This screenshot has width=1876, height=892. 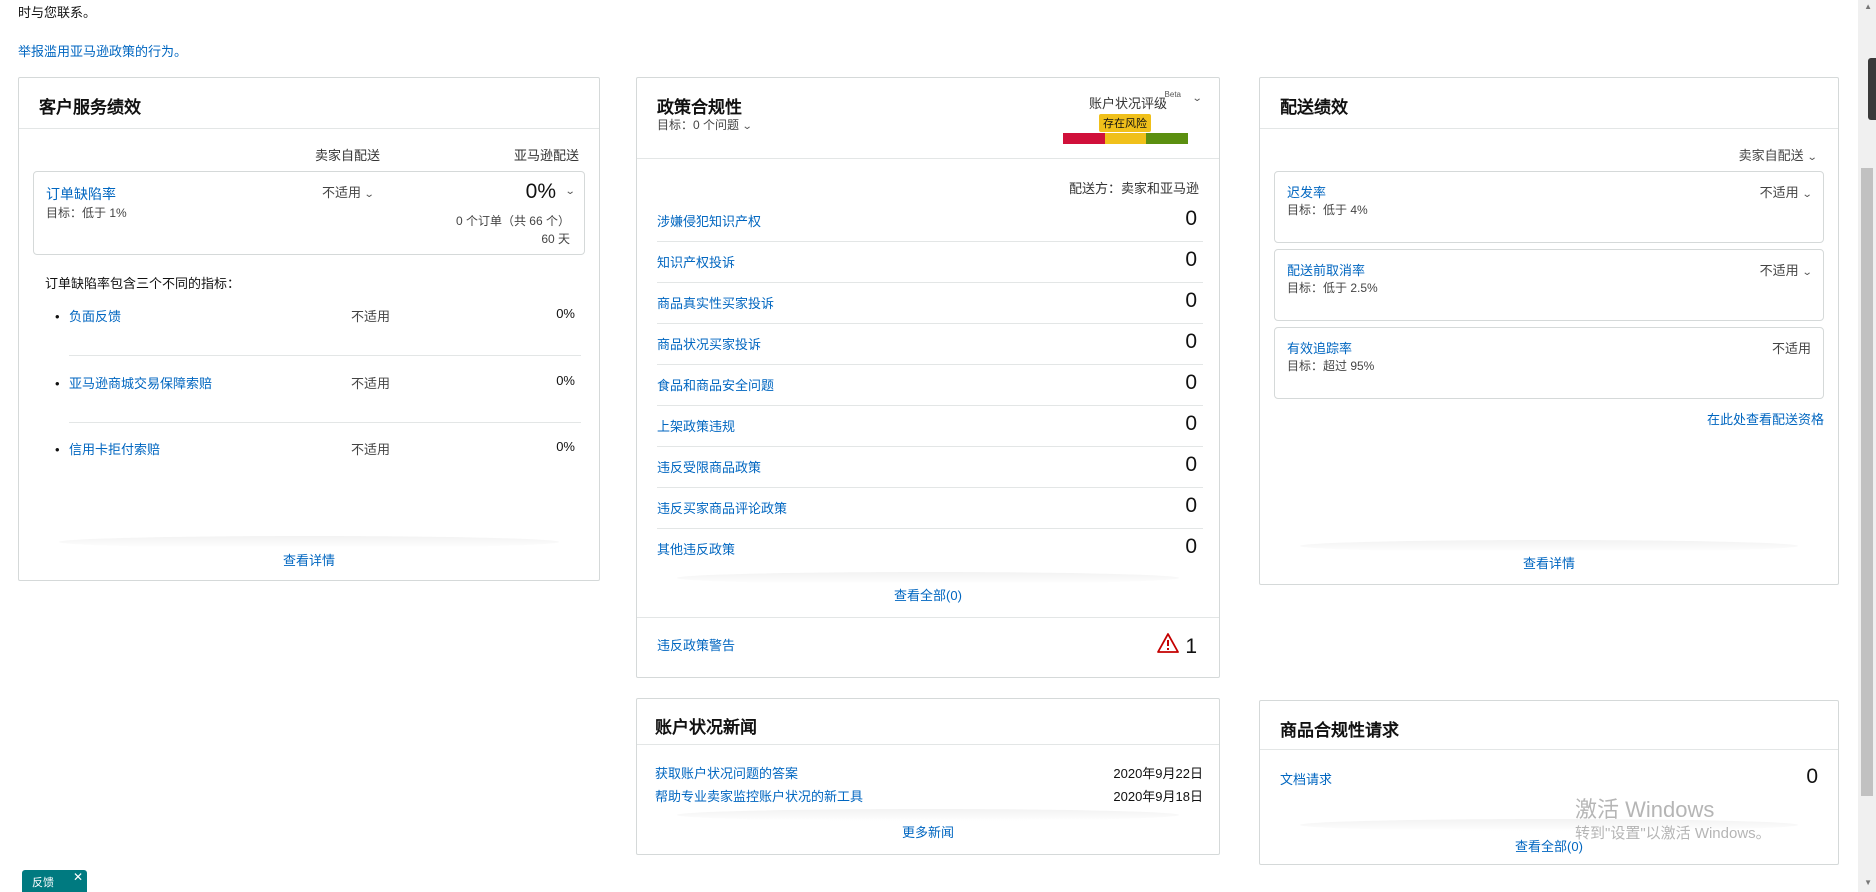 What do you see at coordinates (930, 303) in the screenshot?
I see `policy-row: 商品真实性买家投诉 0` at bounding box center [930, 303].